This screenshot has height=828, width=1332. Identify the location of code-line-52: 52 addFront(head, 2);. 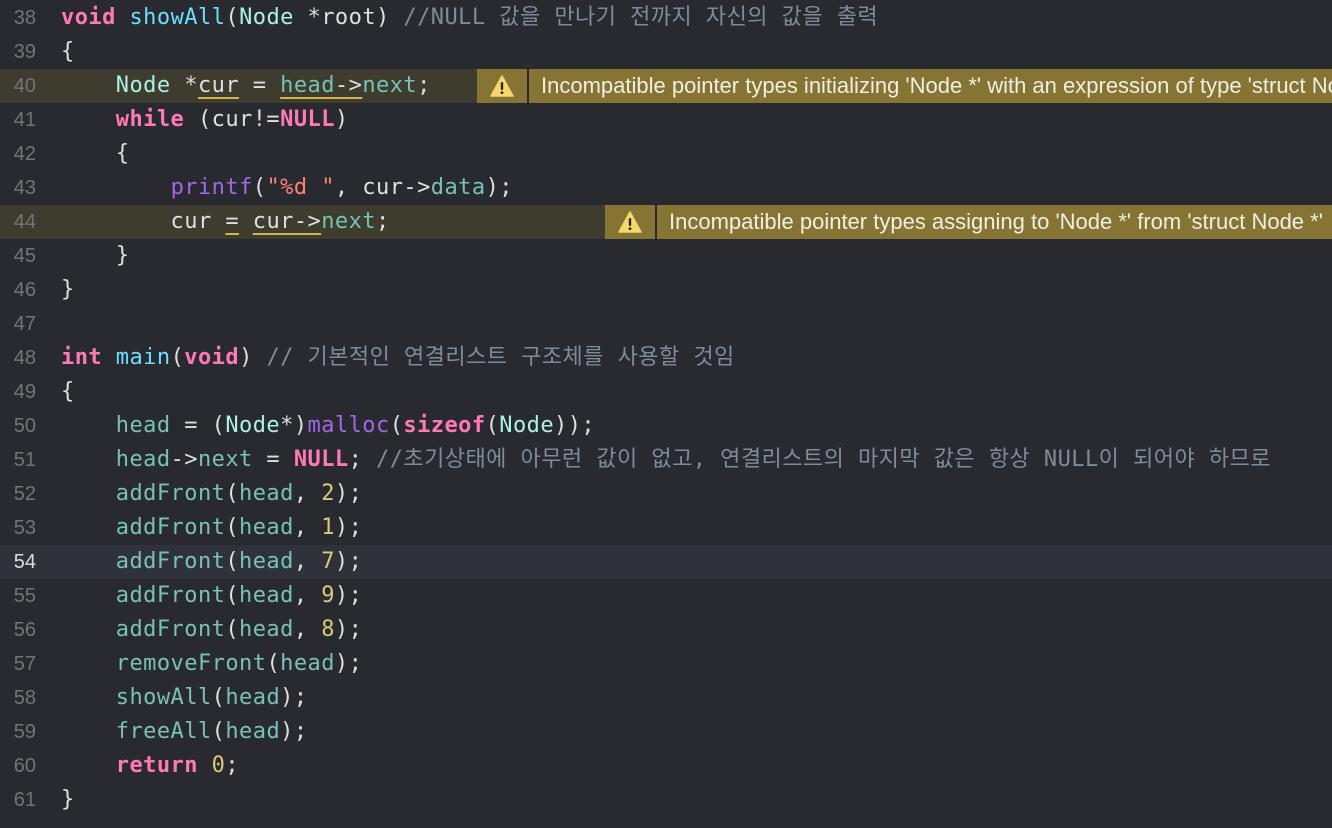
(666, 494).